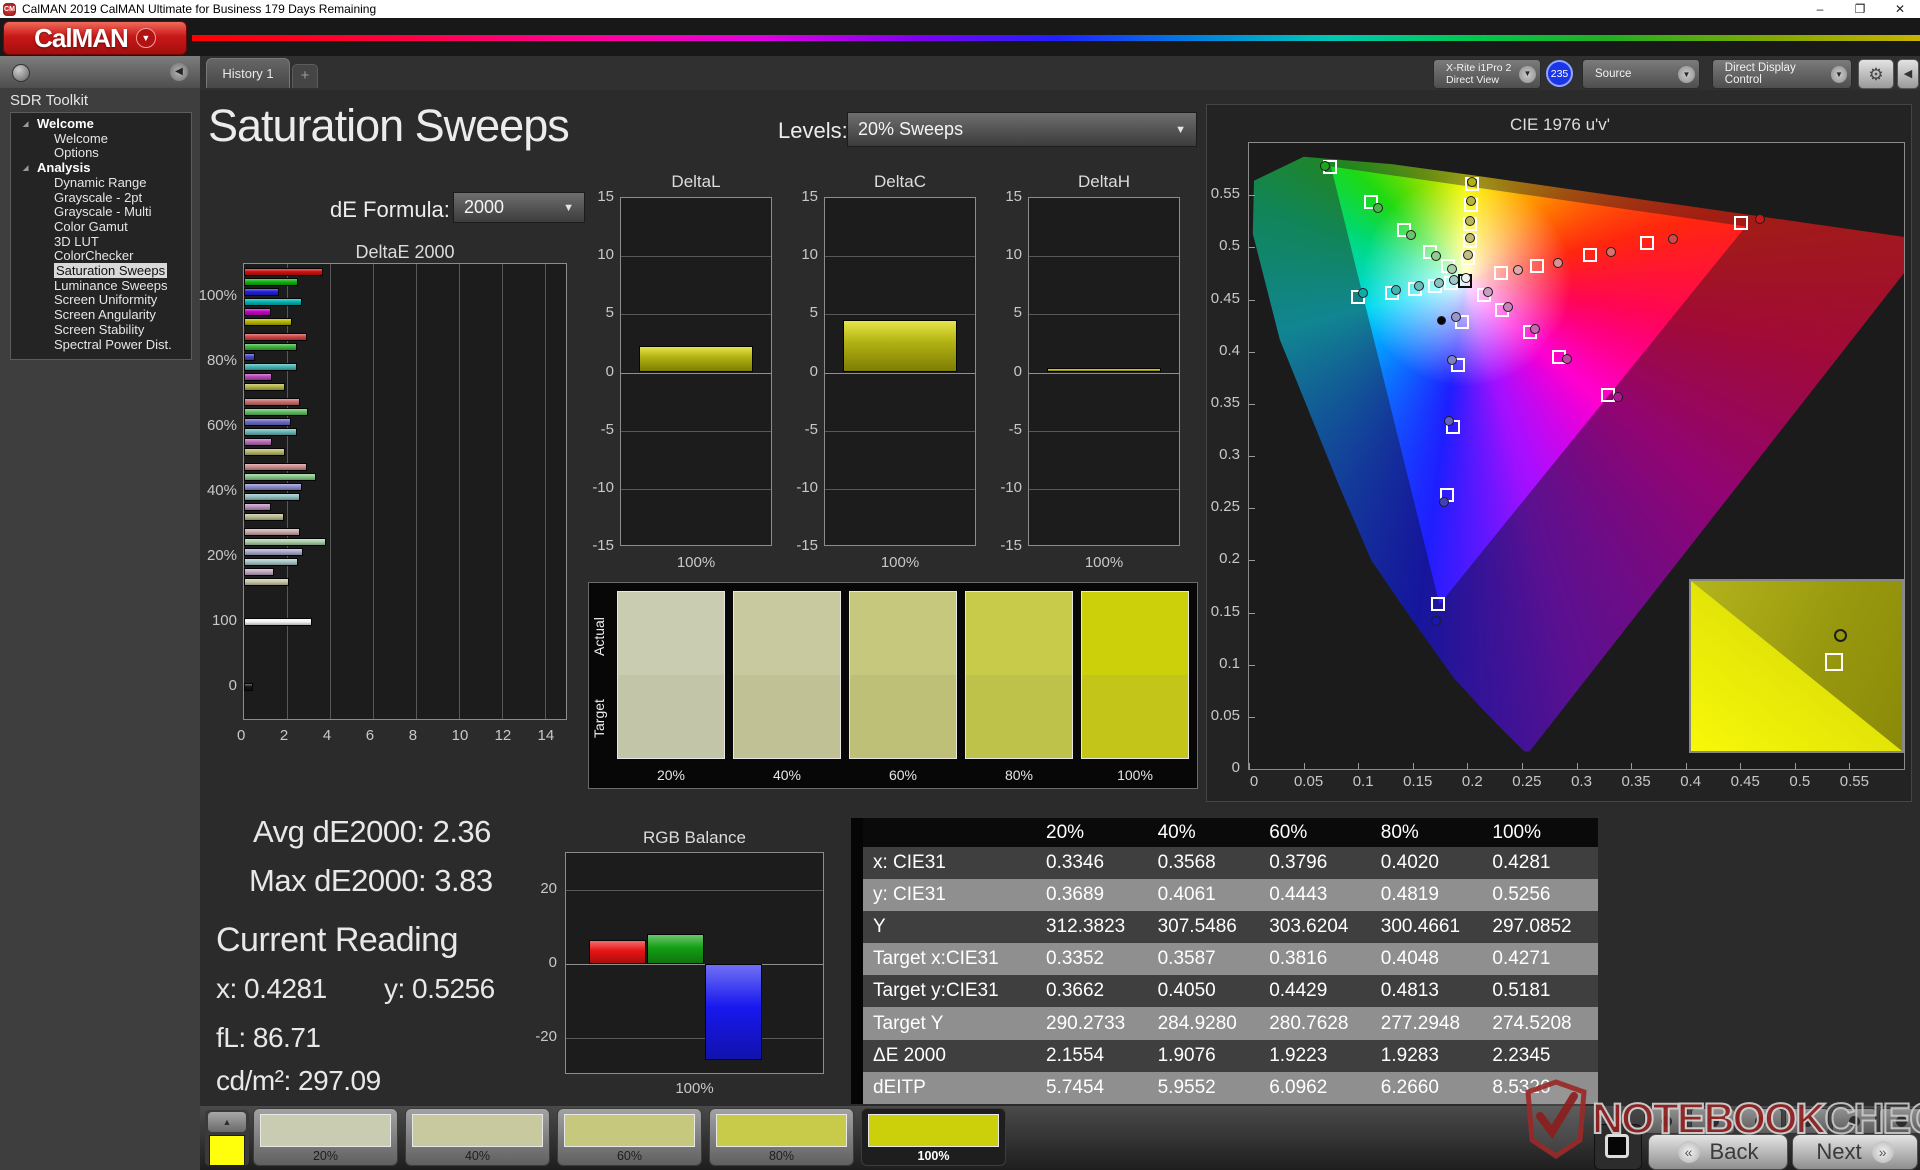  What do you see at coordinates (1288, 832) in the screenshot?
I see `table-col-header: 60%` at bounding box center [1288, 832].